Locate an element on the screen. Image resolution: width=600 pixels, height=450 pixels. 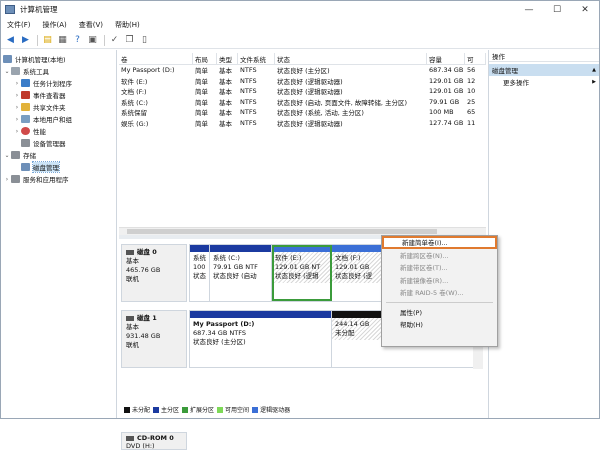
collapse-up-icon: ▲ is located at coordinates (594, 70).